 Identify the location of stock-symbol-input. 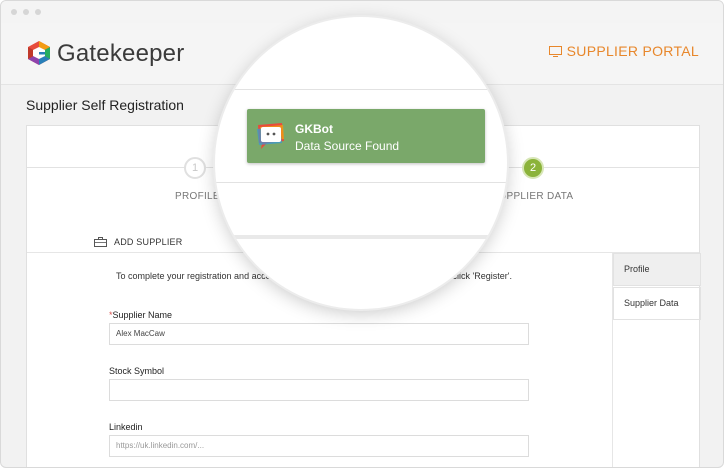
(319, 390).